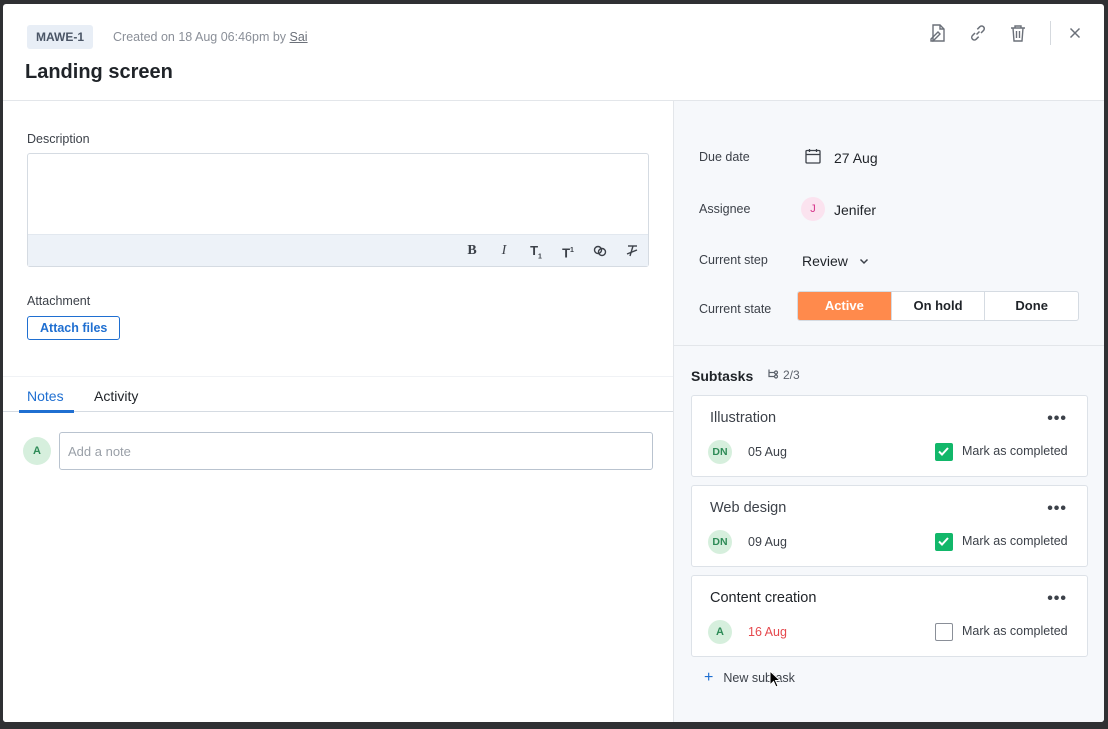 The height and width of the screenshot is (729, 1108). What do you see at coordinates (338, 394) in the screenshot?
I see `tabs: Notes Activity` at bounding box center [338, 394].